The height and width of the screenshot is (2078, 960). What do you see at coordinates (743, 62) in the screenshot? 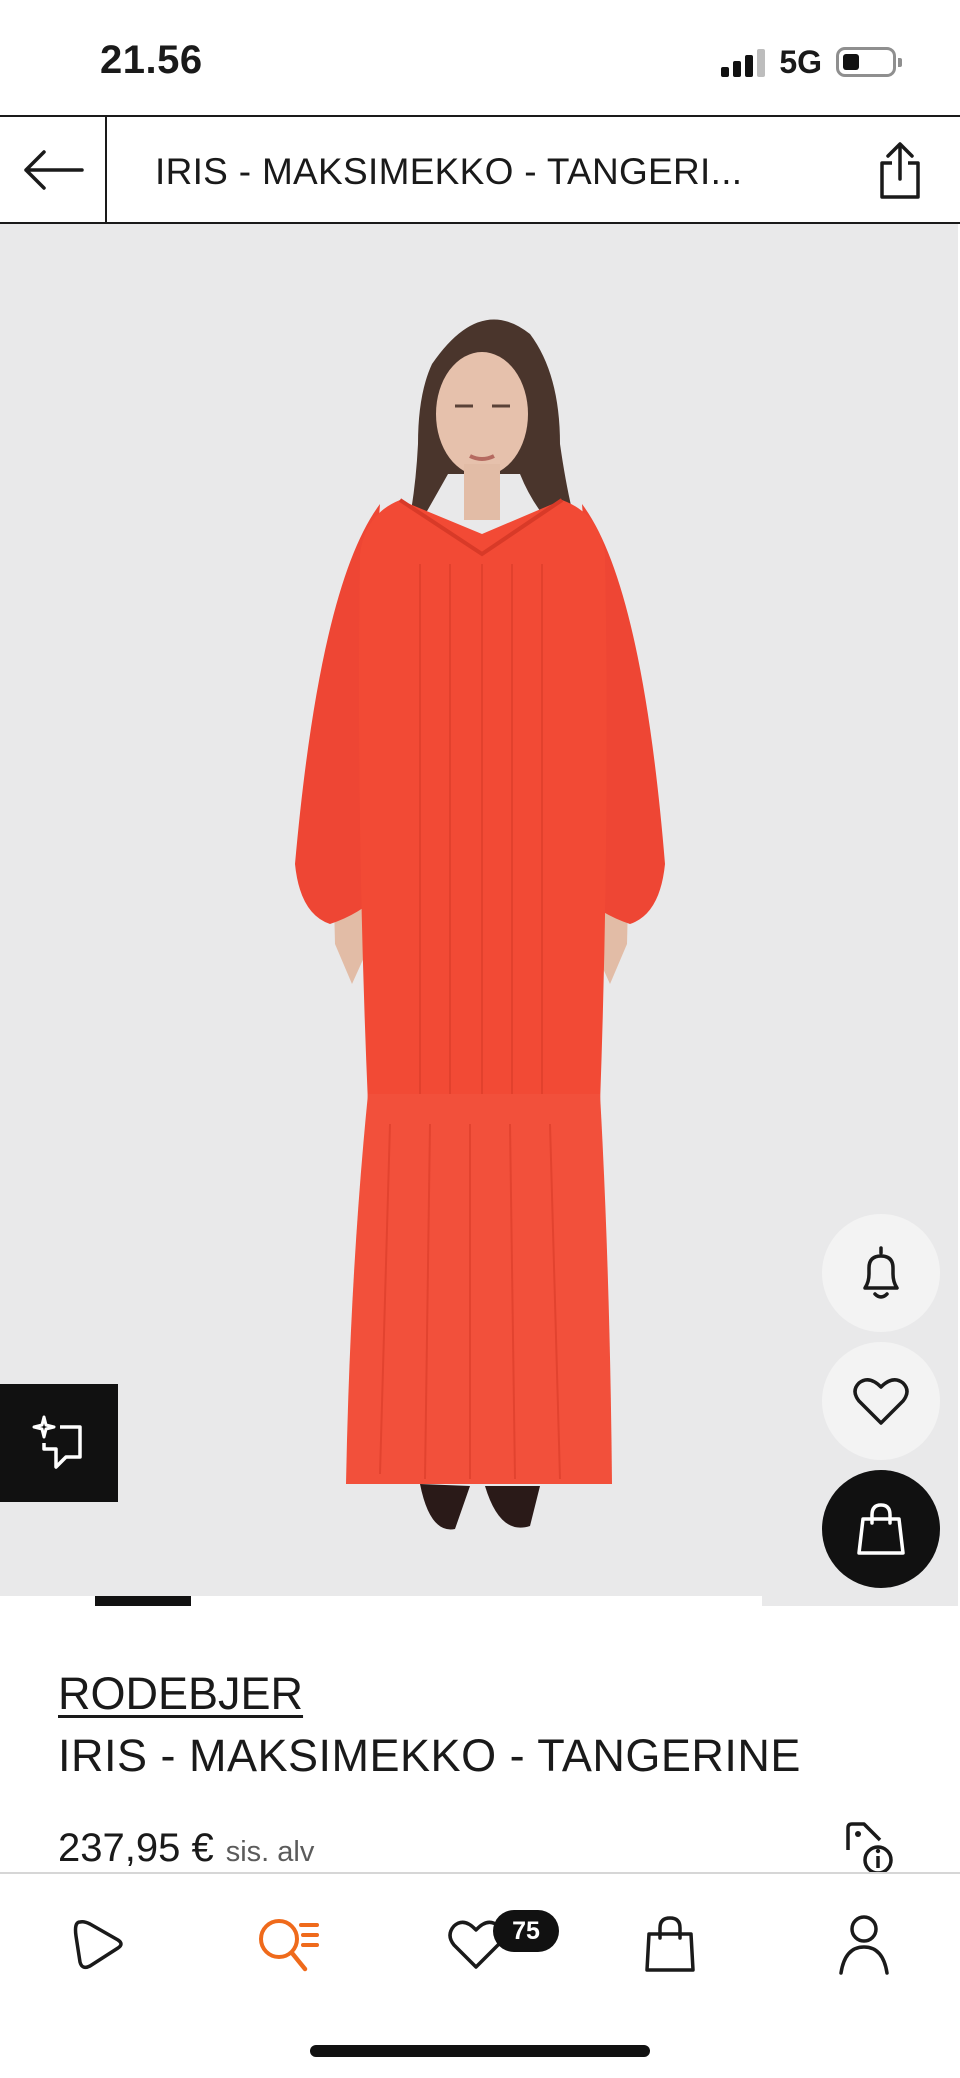
I see `signal-icon` at bounding box center [743, 62].